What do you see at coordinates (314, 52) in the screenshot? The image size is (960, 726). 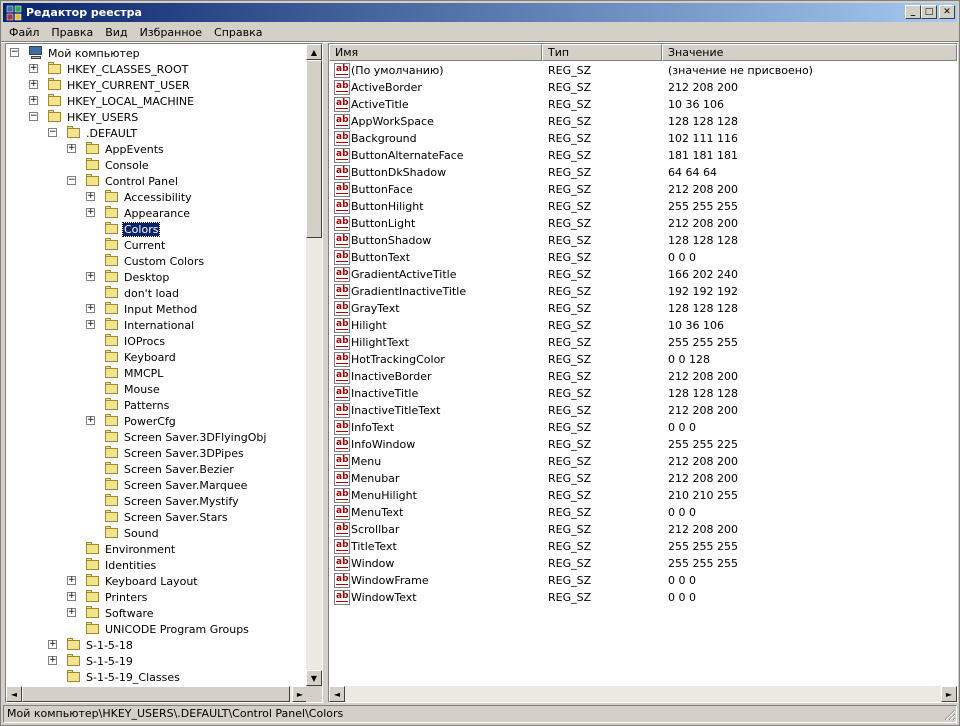 I see `scroll-up-button: ▲` at bounding box center [314, 52].